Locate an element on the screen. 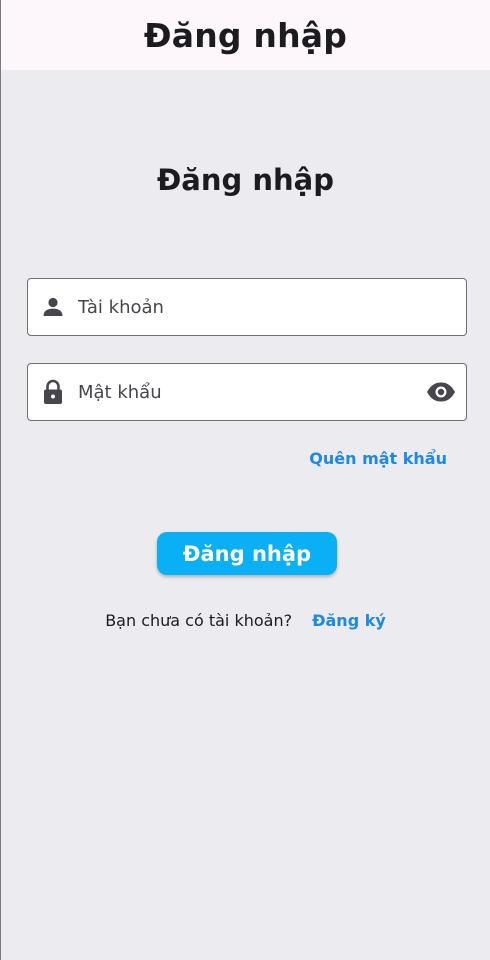  person-icon is located at coordinates (53, 307).